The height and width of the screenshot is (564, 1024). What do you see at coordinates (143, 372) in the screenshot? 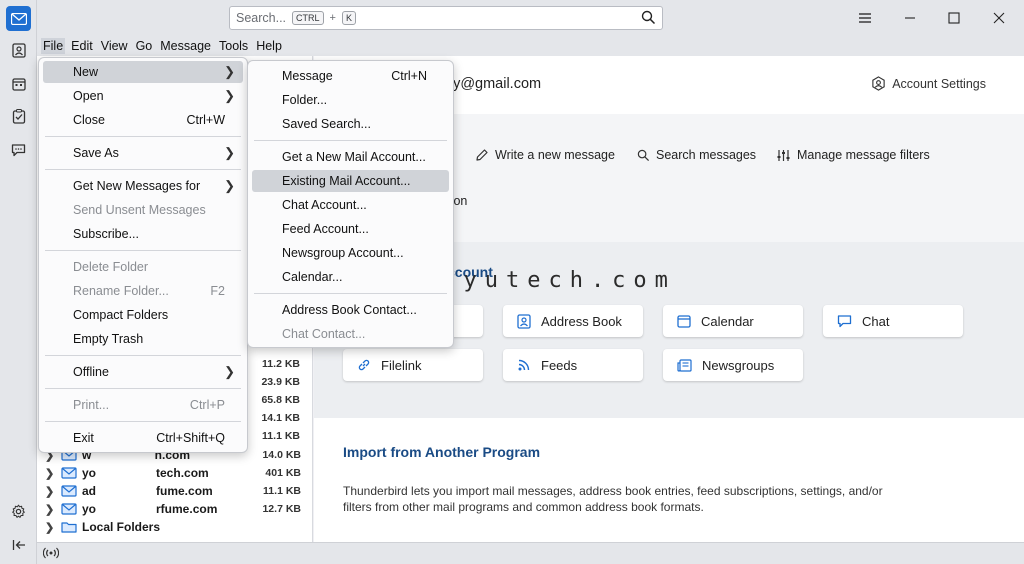
I see `file-menu-offline: Offline ❯` at bounding box center [143, 372].